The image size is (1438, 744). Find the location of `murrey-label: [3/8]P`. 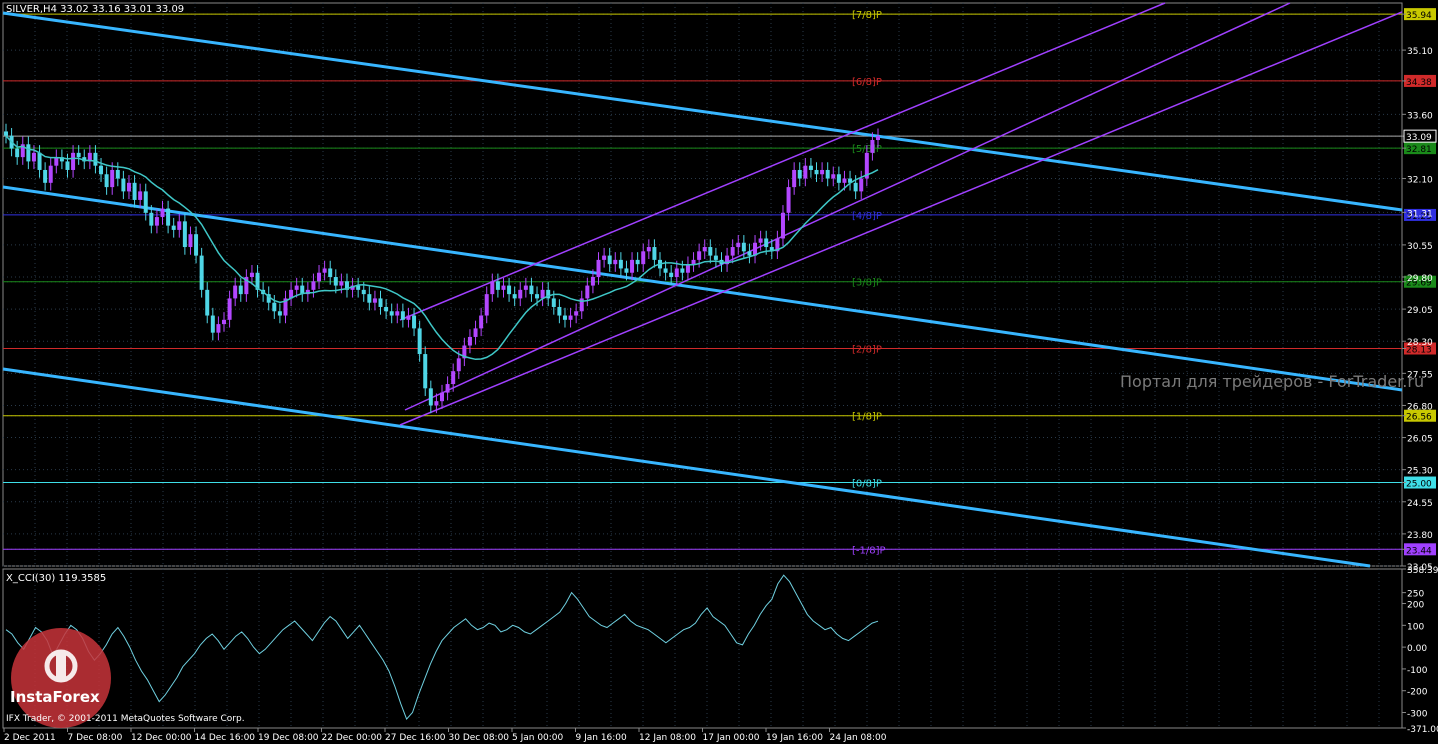

murrey-label: [3/8]P is located at coordinates (867, 283).